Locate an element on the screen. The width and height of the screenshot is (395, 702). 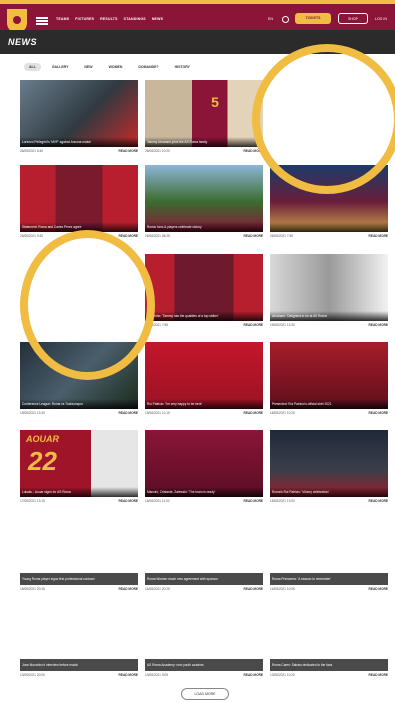
login-link: LOG IN is located at coordinates (381, 19).